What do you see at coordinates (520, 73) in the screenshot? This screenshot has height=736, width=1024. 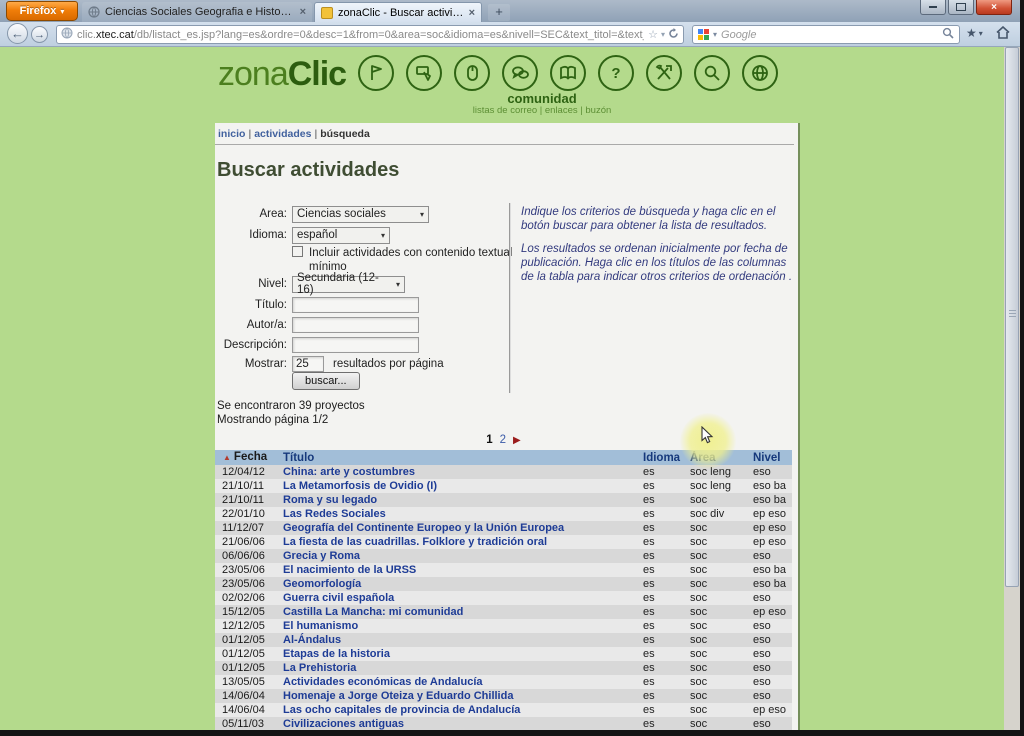 I see `speech-bubbles-icon` at bounding box center [520, 73].